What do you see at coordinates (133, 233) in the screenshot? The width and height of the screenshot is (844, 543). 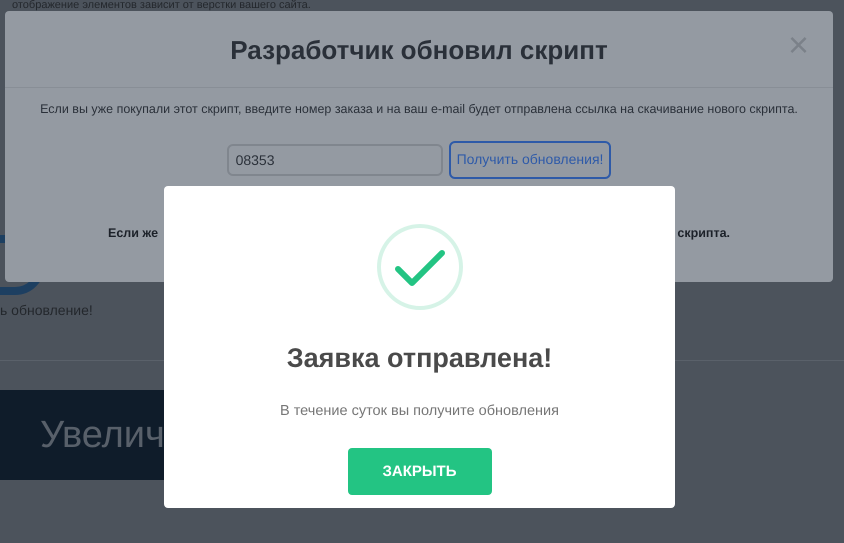 I see `notice-text: Если же` at bounding box center [133, 233].